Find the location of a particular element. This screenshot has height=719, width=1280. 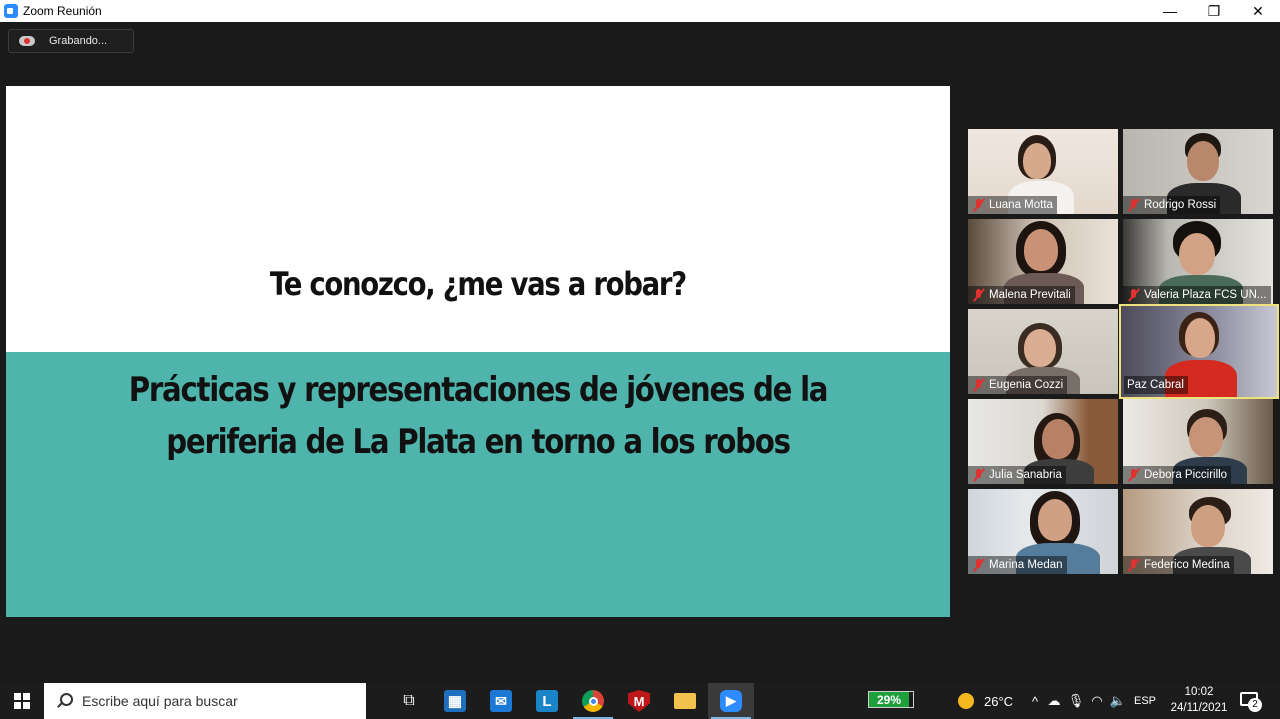

l-app-button: L is located at coordinates (547, 701).